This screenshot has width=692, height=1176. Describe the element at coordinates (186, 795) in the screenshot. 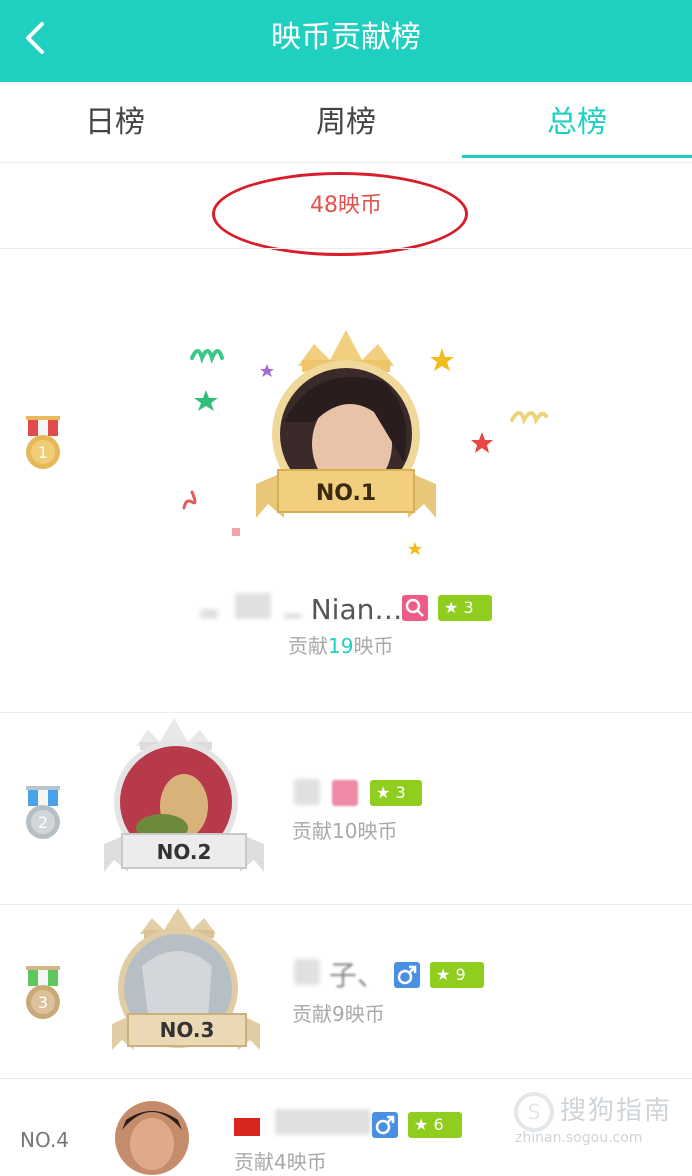

I see `avatar-rank-2: NO.2` at that location.